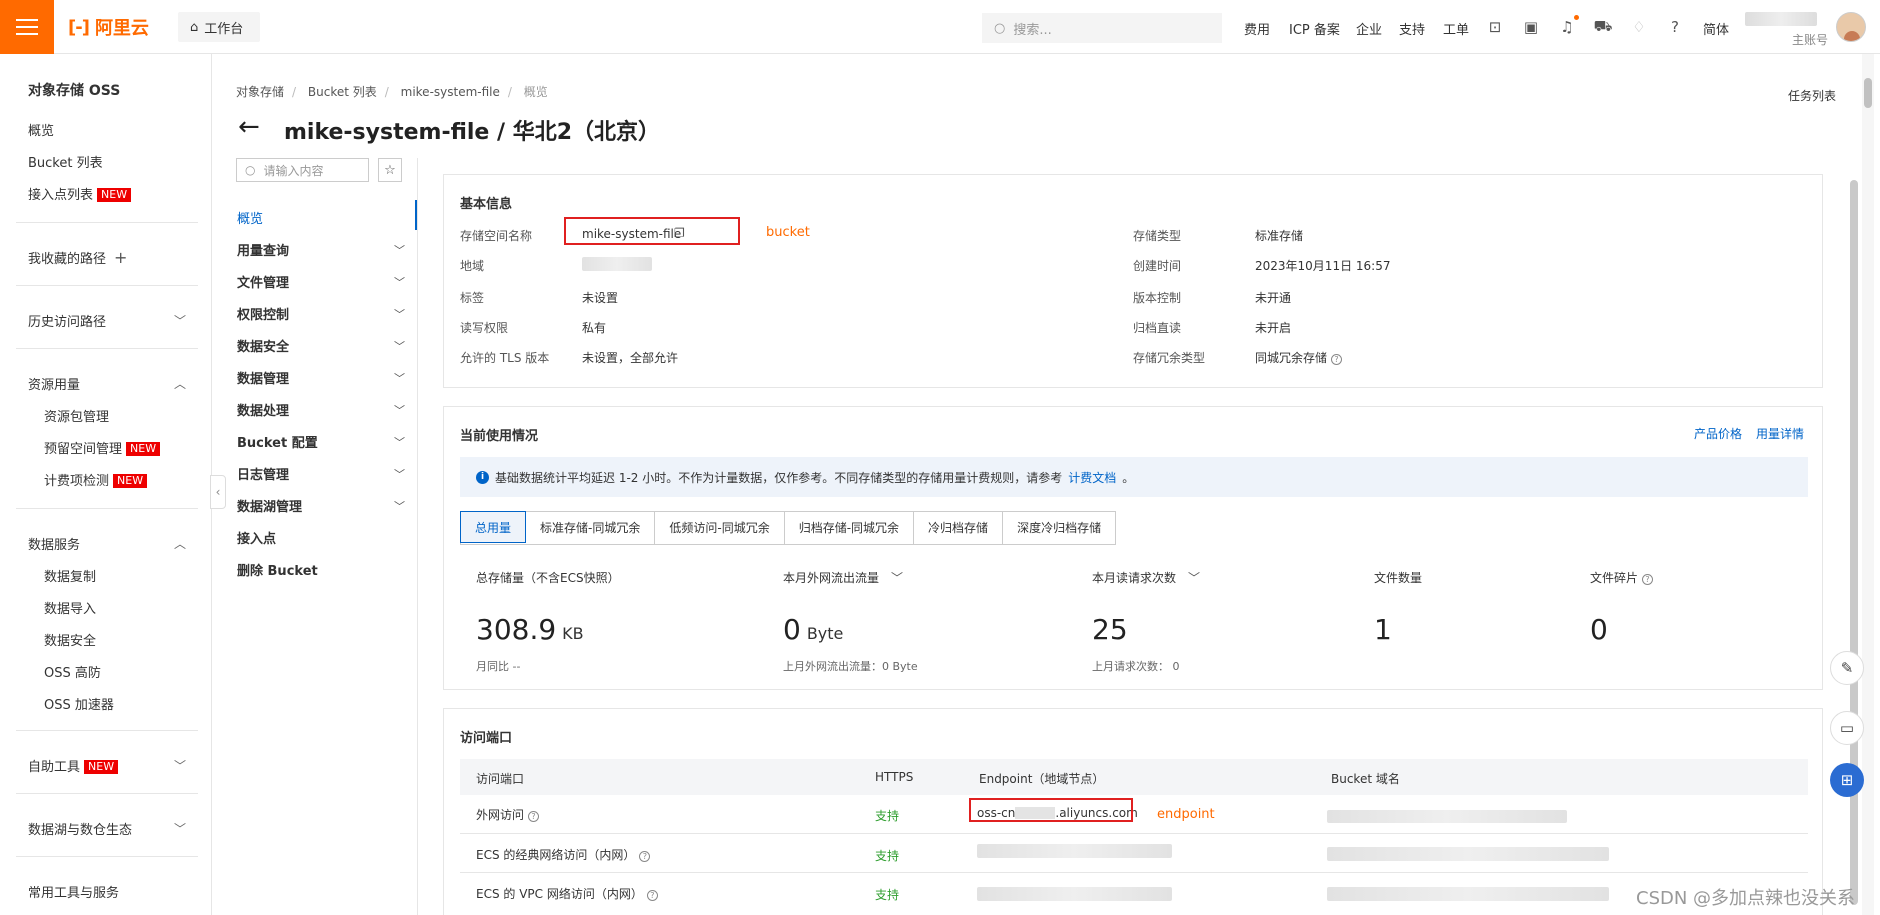  Describe the element at coordinates (70, 607) in the screenshot. I see `sidebar-sub-import: 数据导入` at that location.